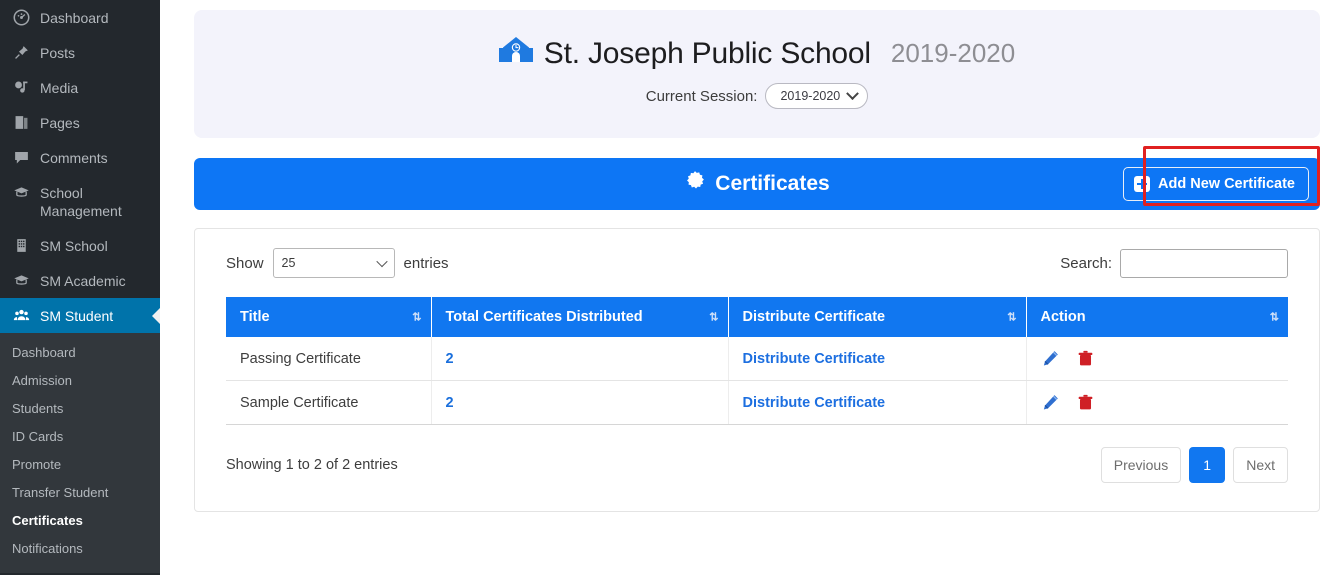 This screenshot has width=1331, height=575. What do you see at coordinates (59, 88) in the screenshot?
I see `sidebar-item-label: Media` at bounding box center [59, 88].